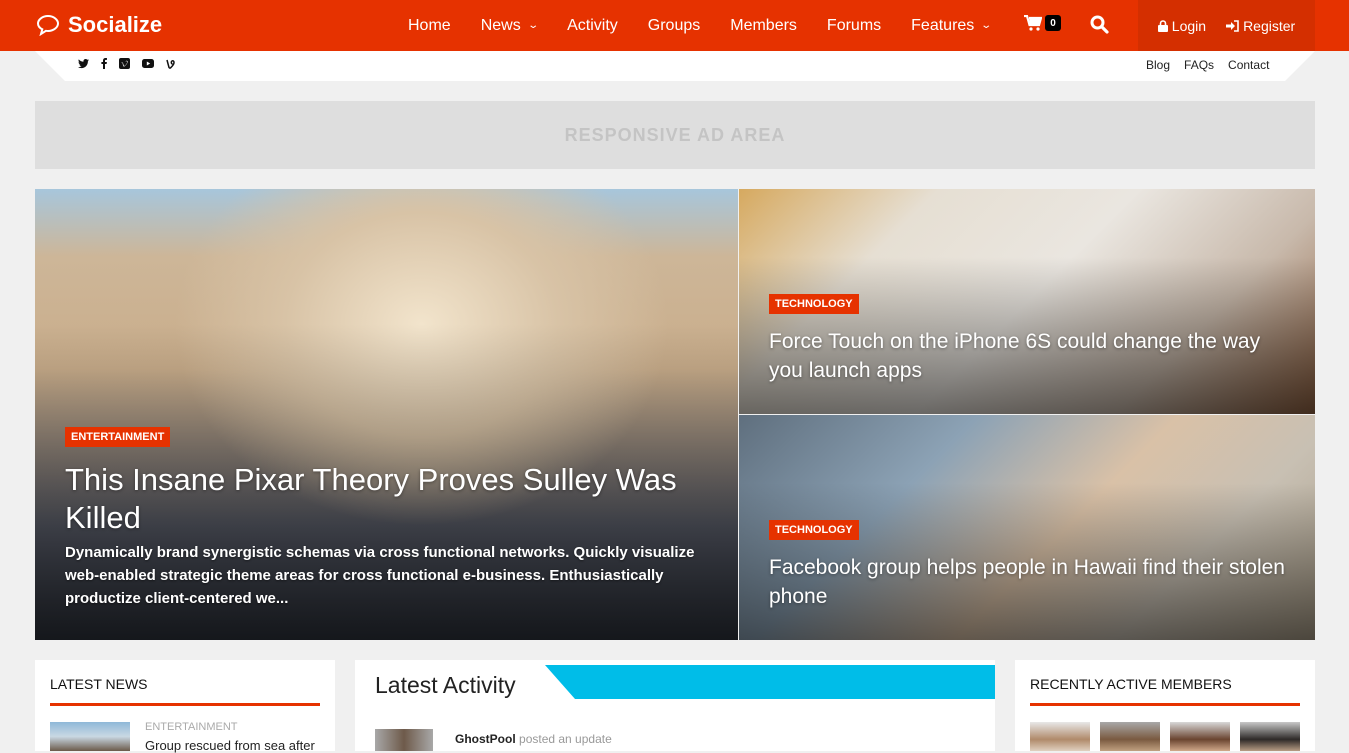  What do you see at coordinates (1189, 25) in the screenshot?
I see `login-label: Login` at bounding box center [1189, 25].